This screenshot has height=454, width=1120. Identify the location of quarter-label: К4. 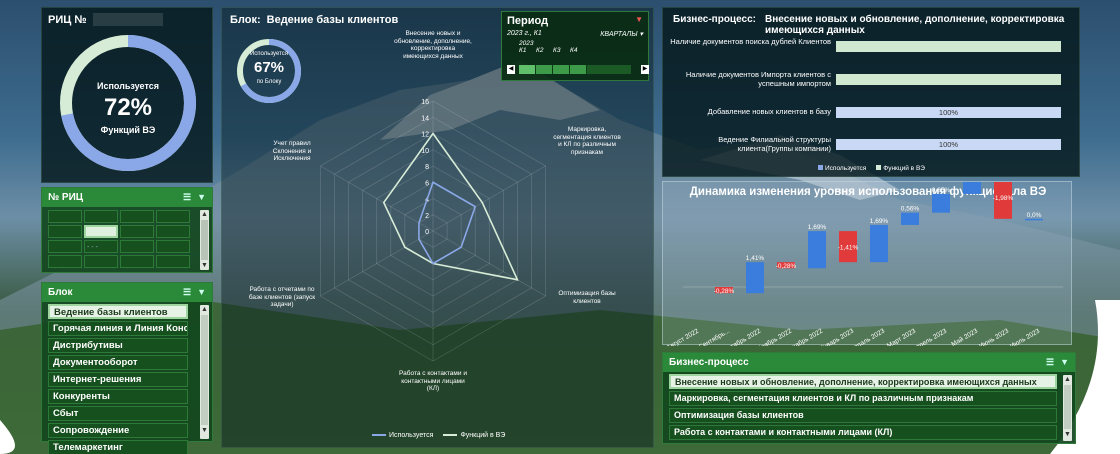
(574, 50).